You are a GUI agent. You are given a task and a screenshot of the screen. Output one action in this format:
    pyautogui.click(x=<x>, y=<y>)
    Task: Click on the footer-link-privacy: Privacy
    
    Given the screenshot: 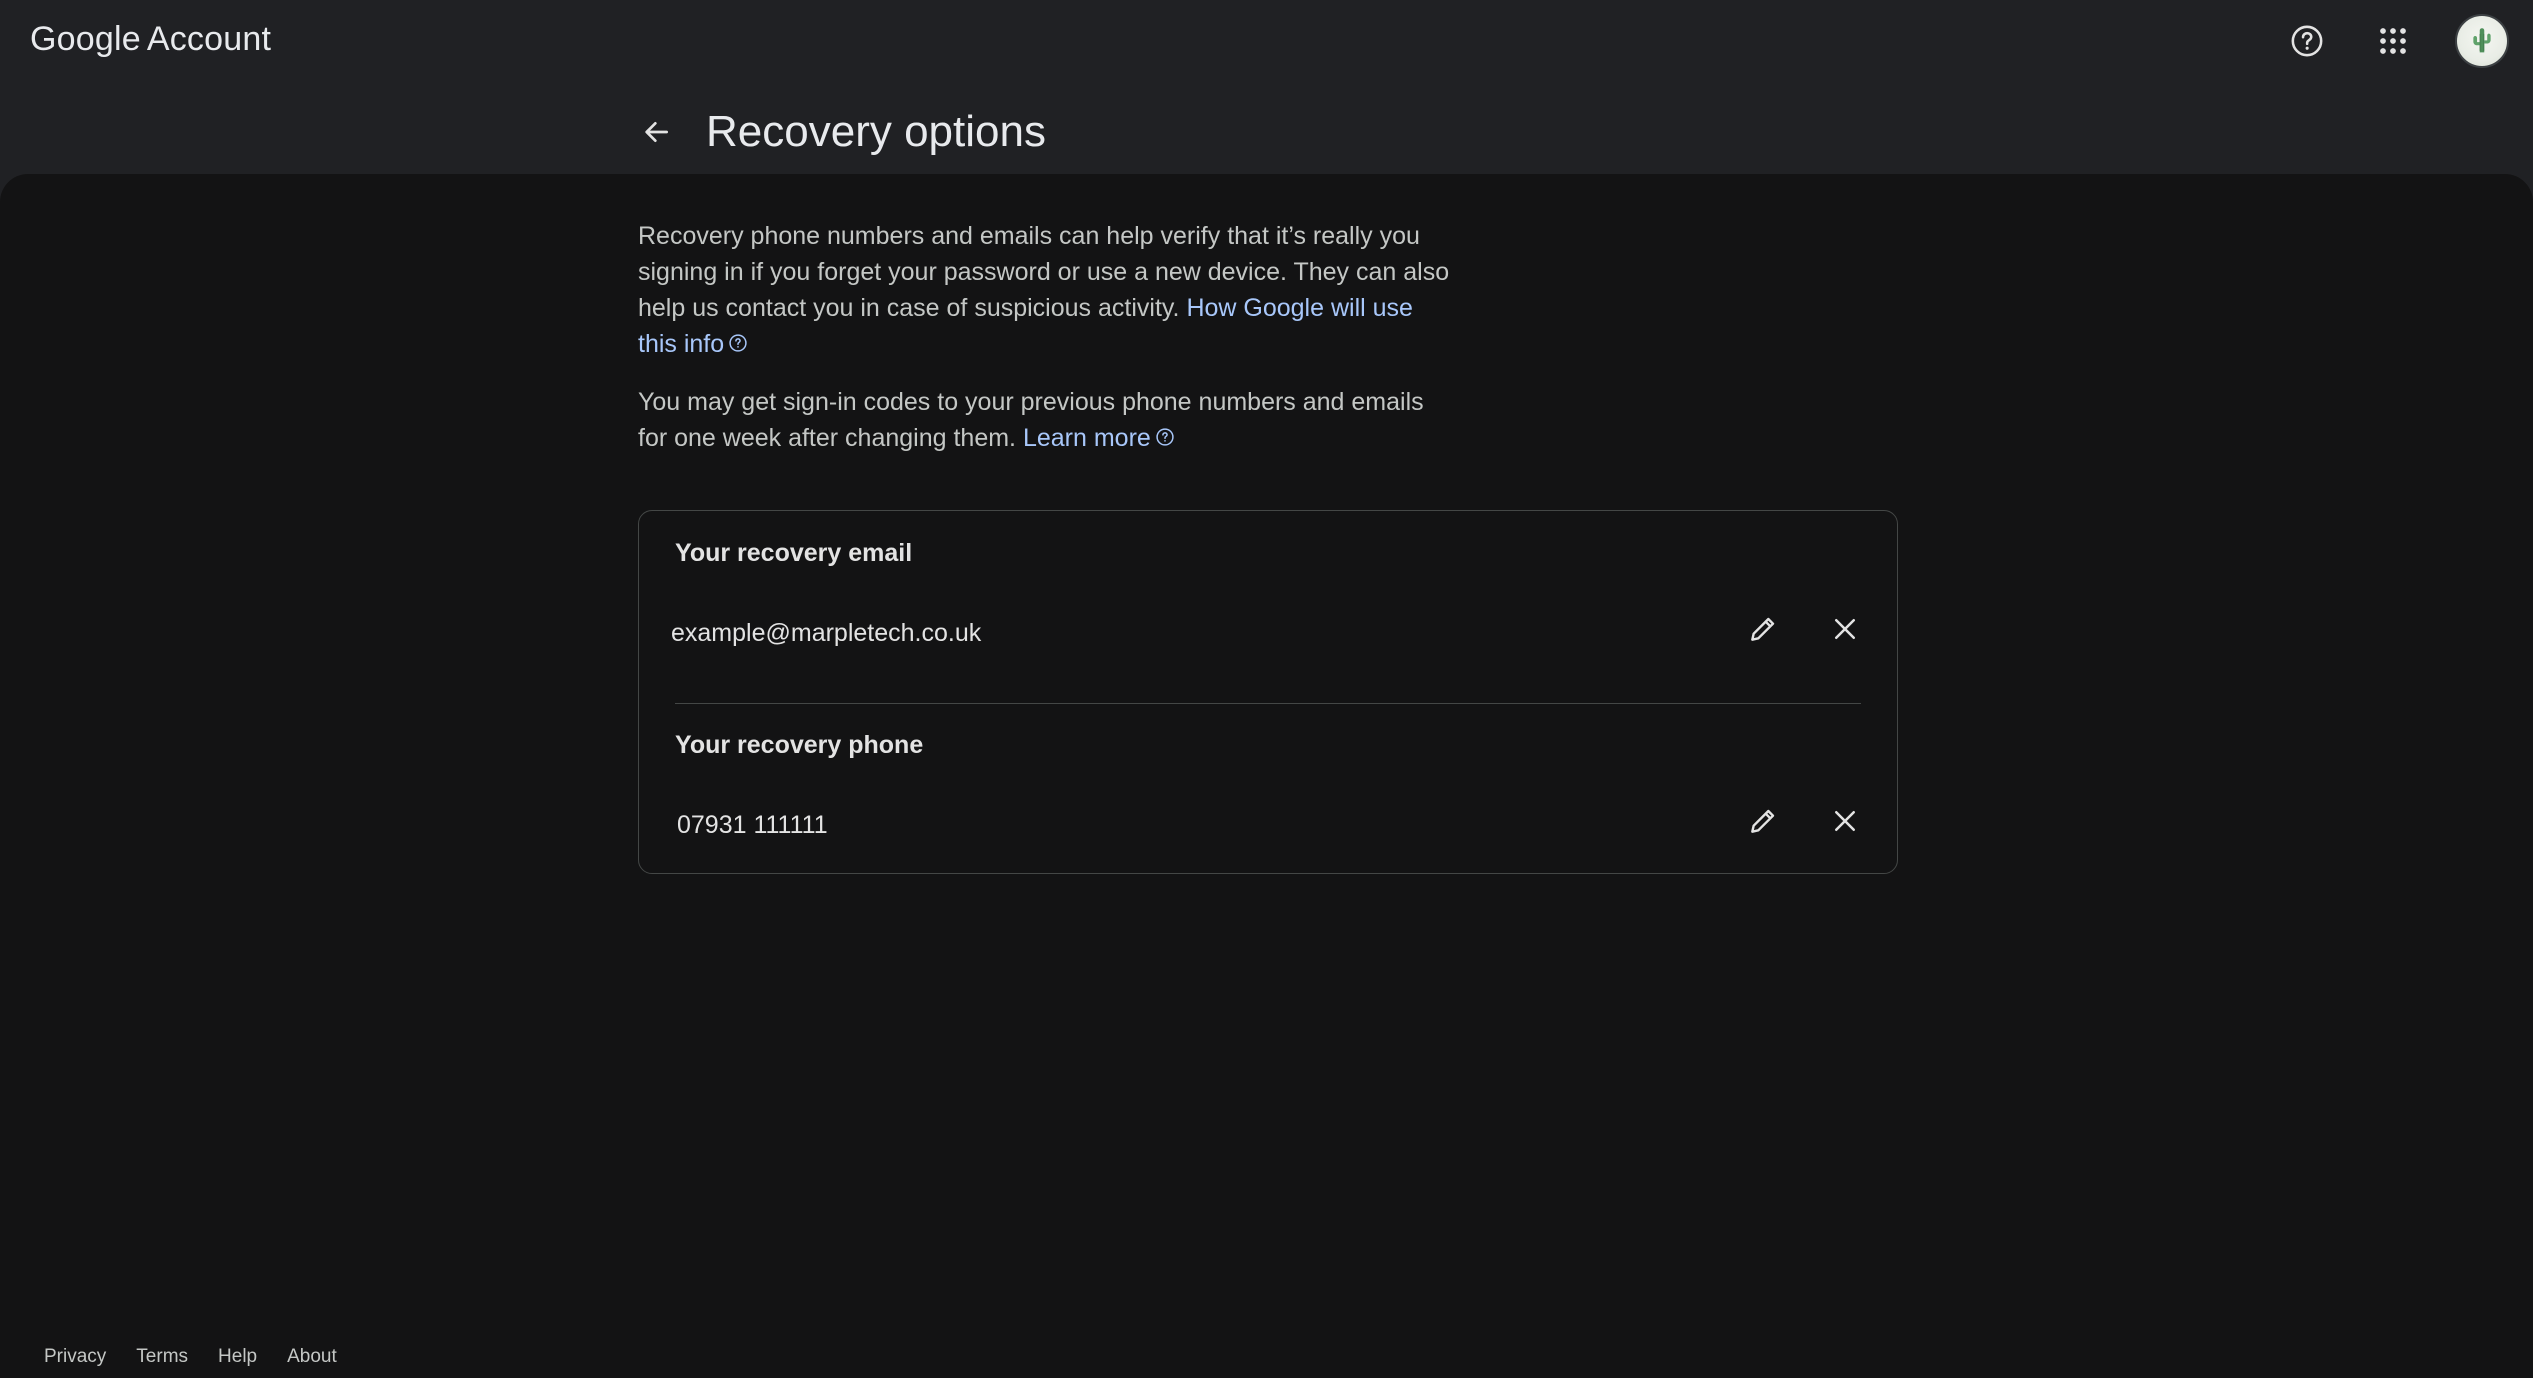 What is the action you would take?
    pyautogui.click(x=75, y=1357)
    